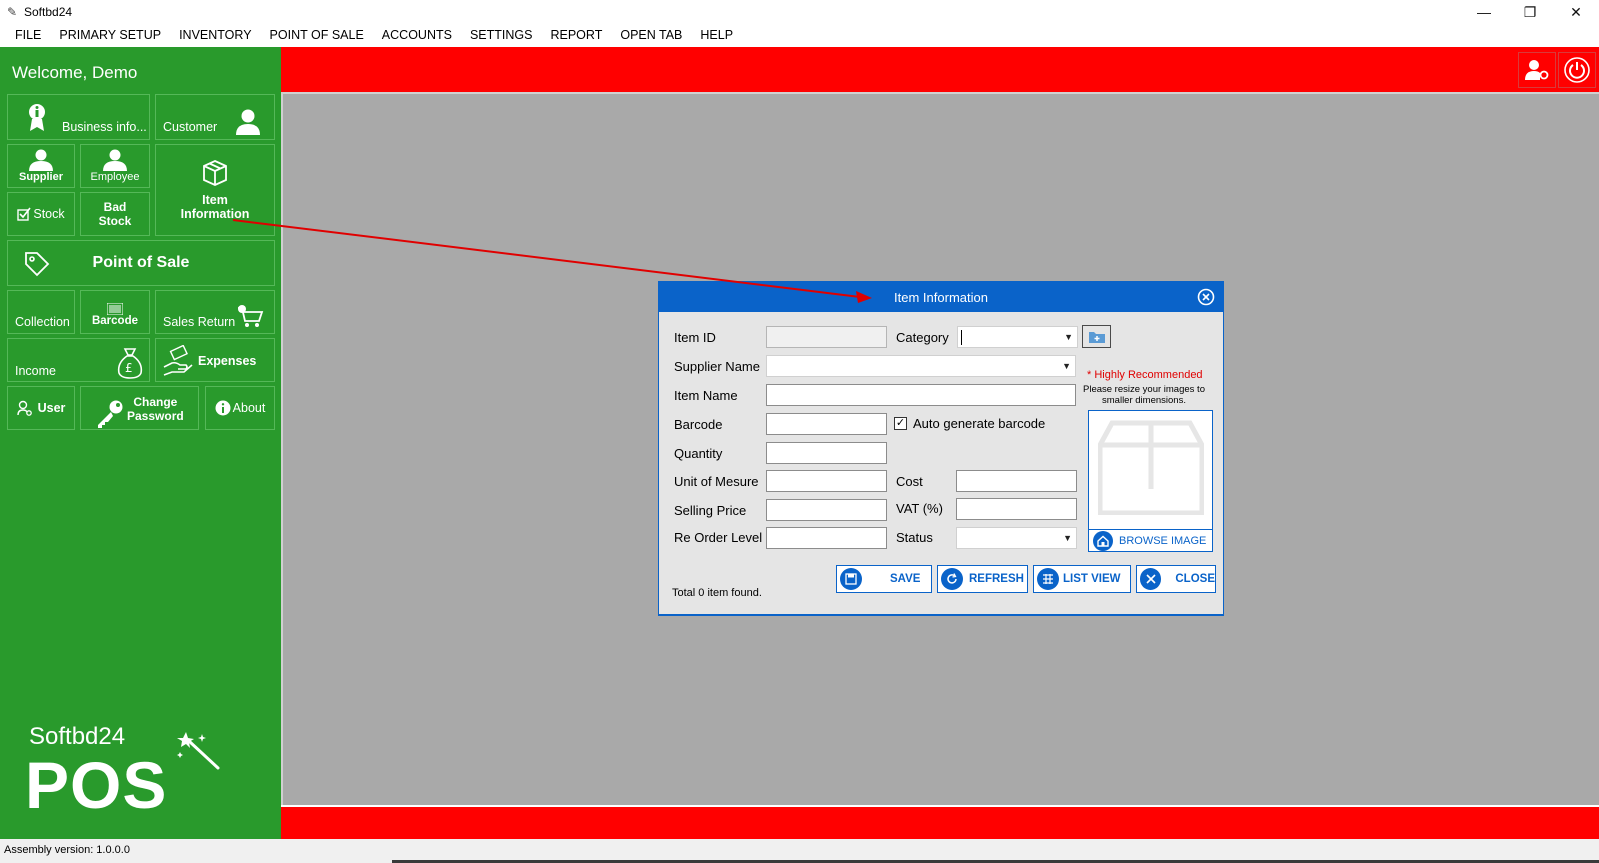  Describe the element at coordinates (1092, 579) in the screenshot. I see `list-view-label: LIST VIEW` at that location.